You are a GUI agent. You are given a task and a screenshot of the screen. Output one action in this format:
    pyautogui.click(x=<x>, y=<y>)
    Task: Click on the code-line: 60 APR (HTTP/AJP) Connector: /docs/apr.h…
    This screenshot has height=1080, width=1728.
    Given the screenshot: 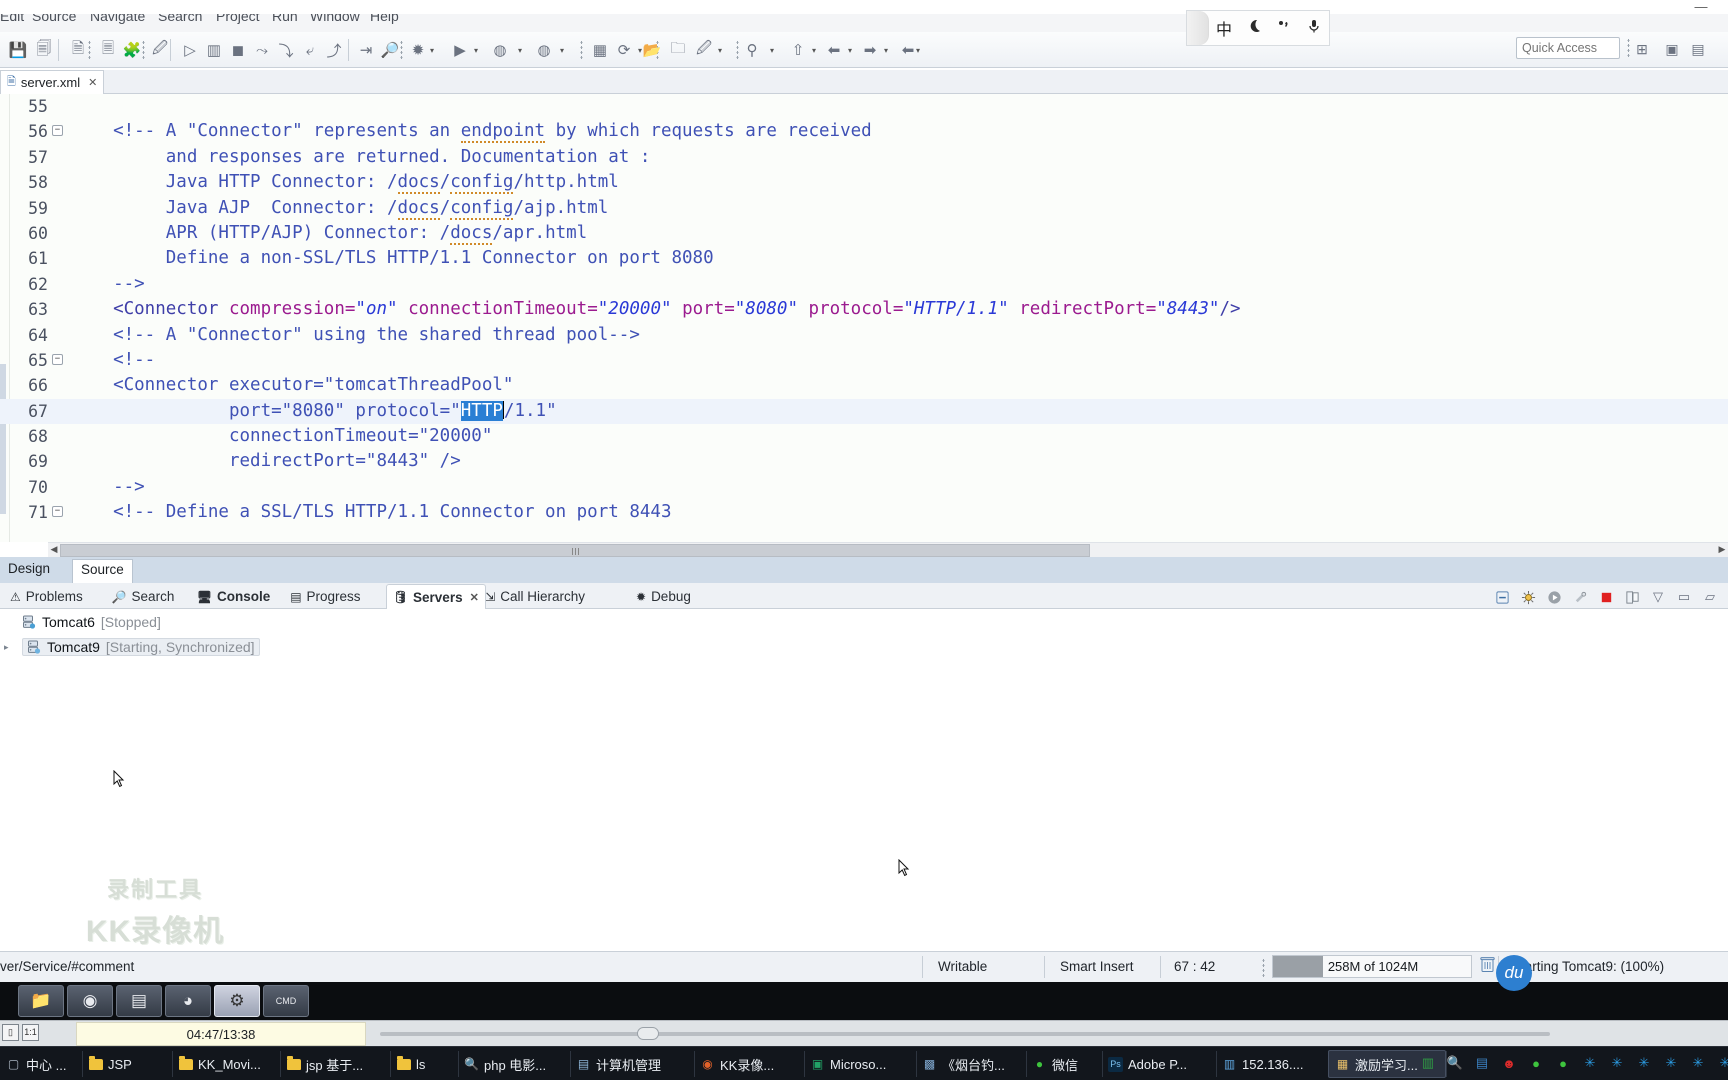 What is the action you would take?
    pyautogui.click(x=864, y=233)
    